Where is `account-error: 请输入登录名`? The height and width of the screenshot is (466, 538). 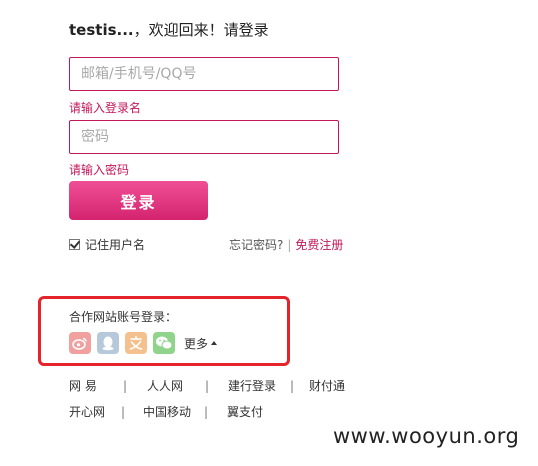
account-error: 请输入登录名 is located at coordinates (105, 108).